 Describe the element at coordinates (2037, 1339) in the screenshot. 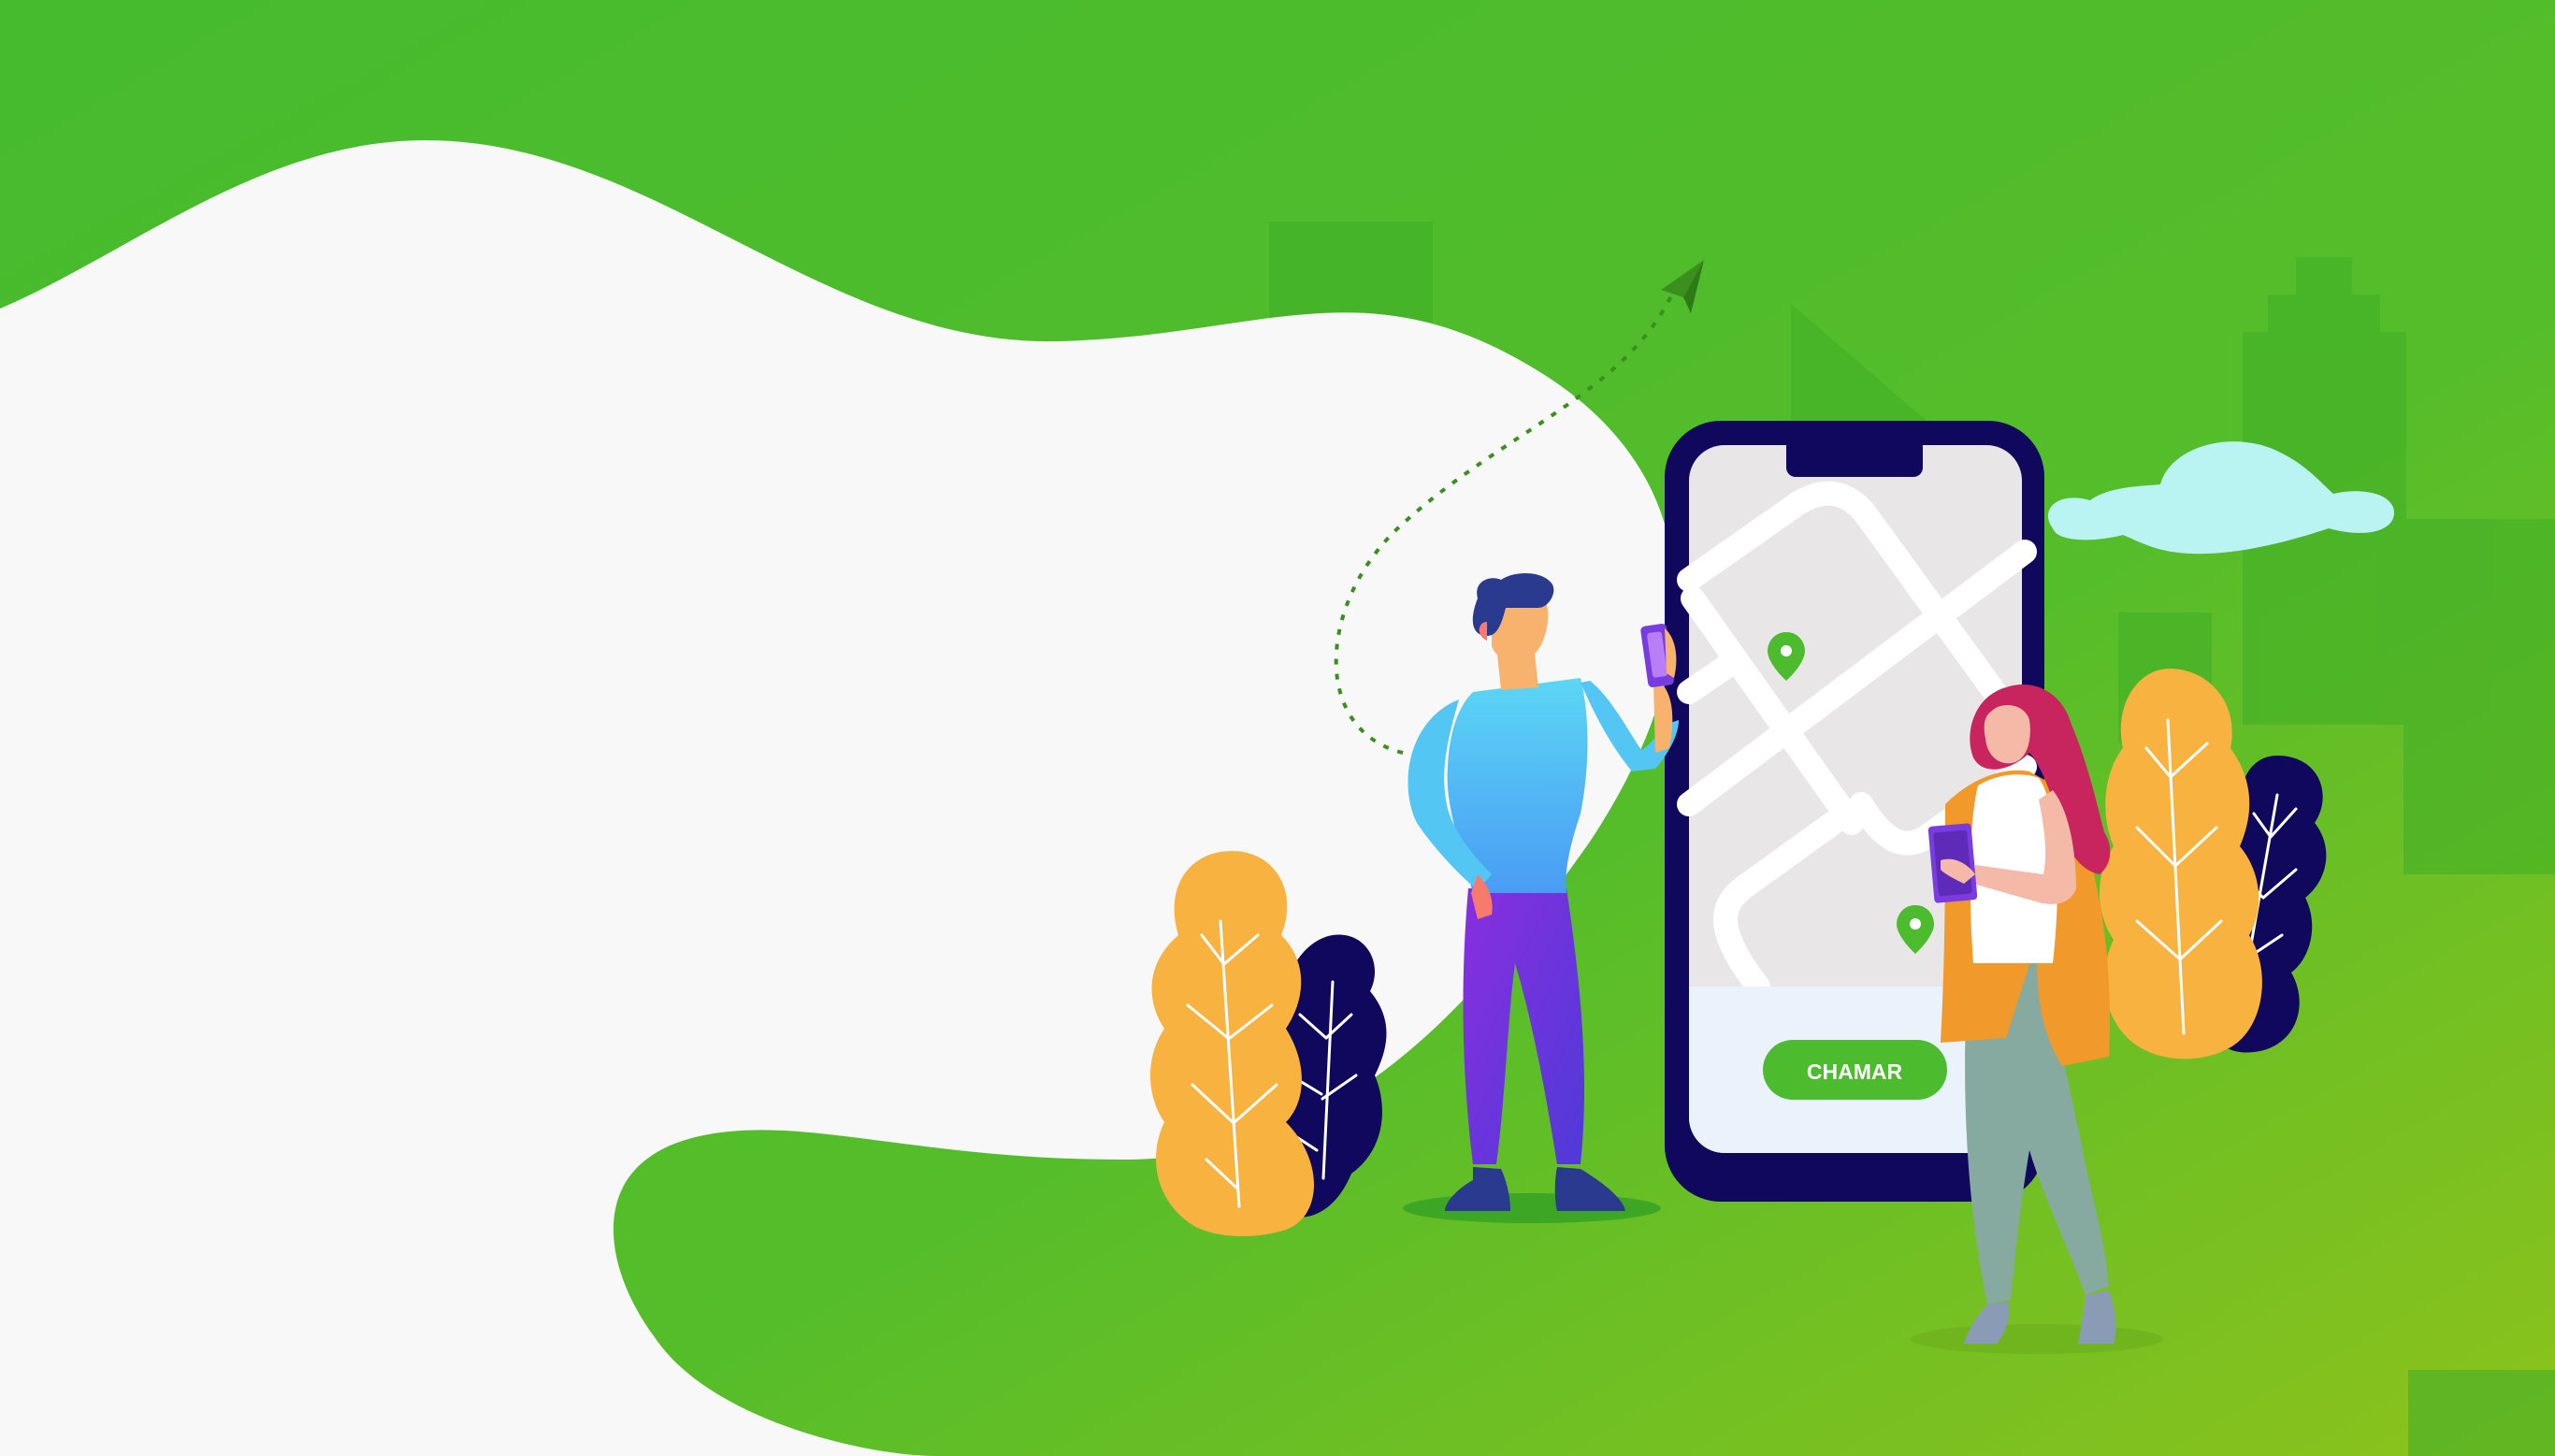

I see `woman-shadow` at that location.